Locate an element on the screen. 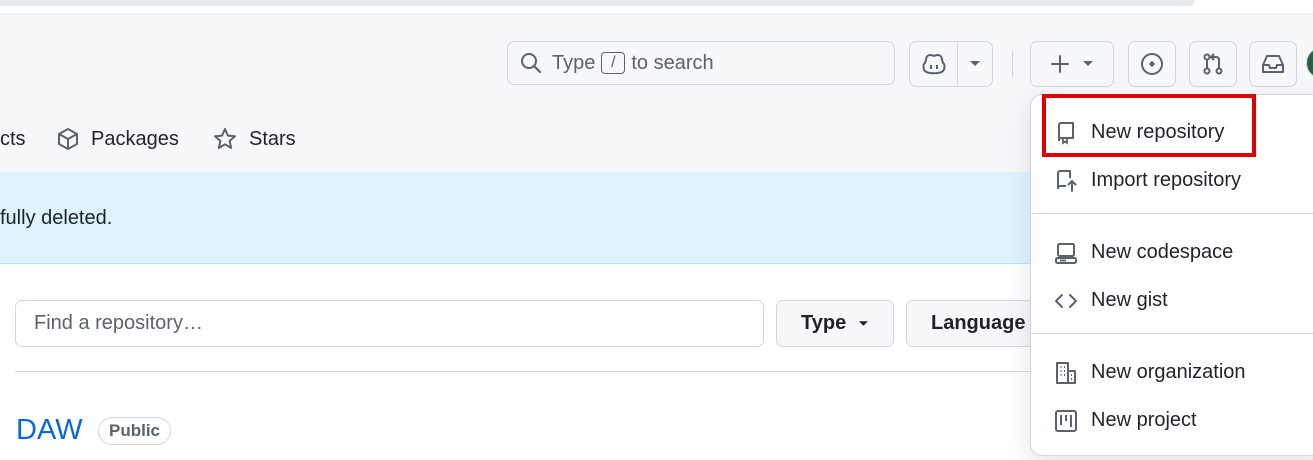 This screenshot has height=460, width=1313. language-filter-label: Language is located at coordinates (978, 323).